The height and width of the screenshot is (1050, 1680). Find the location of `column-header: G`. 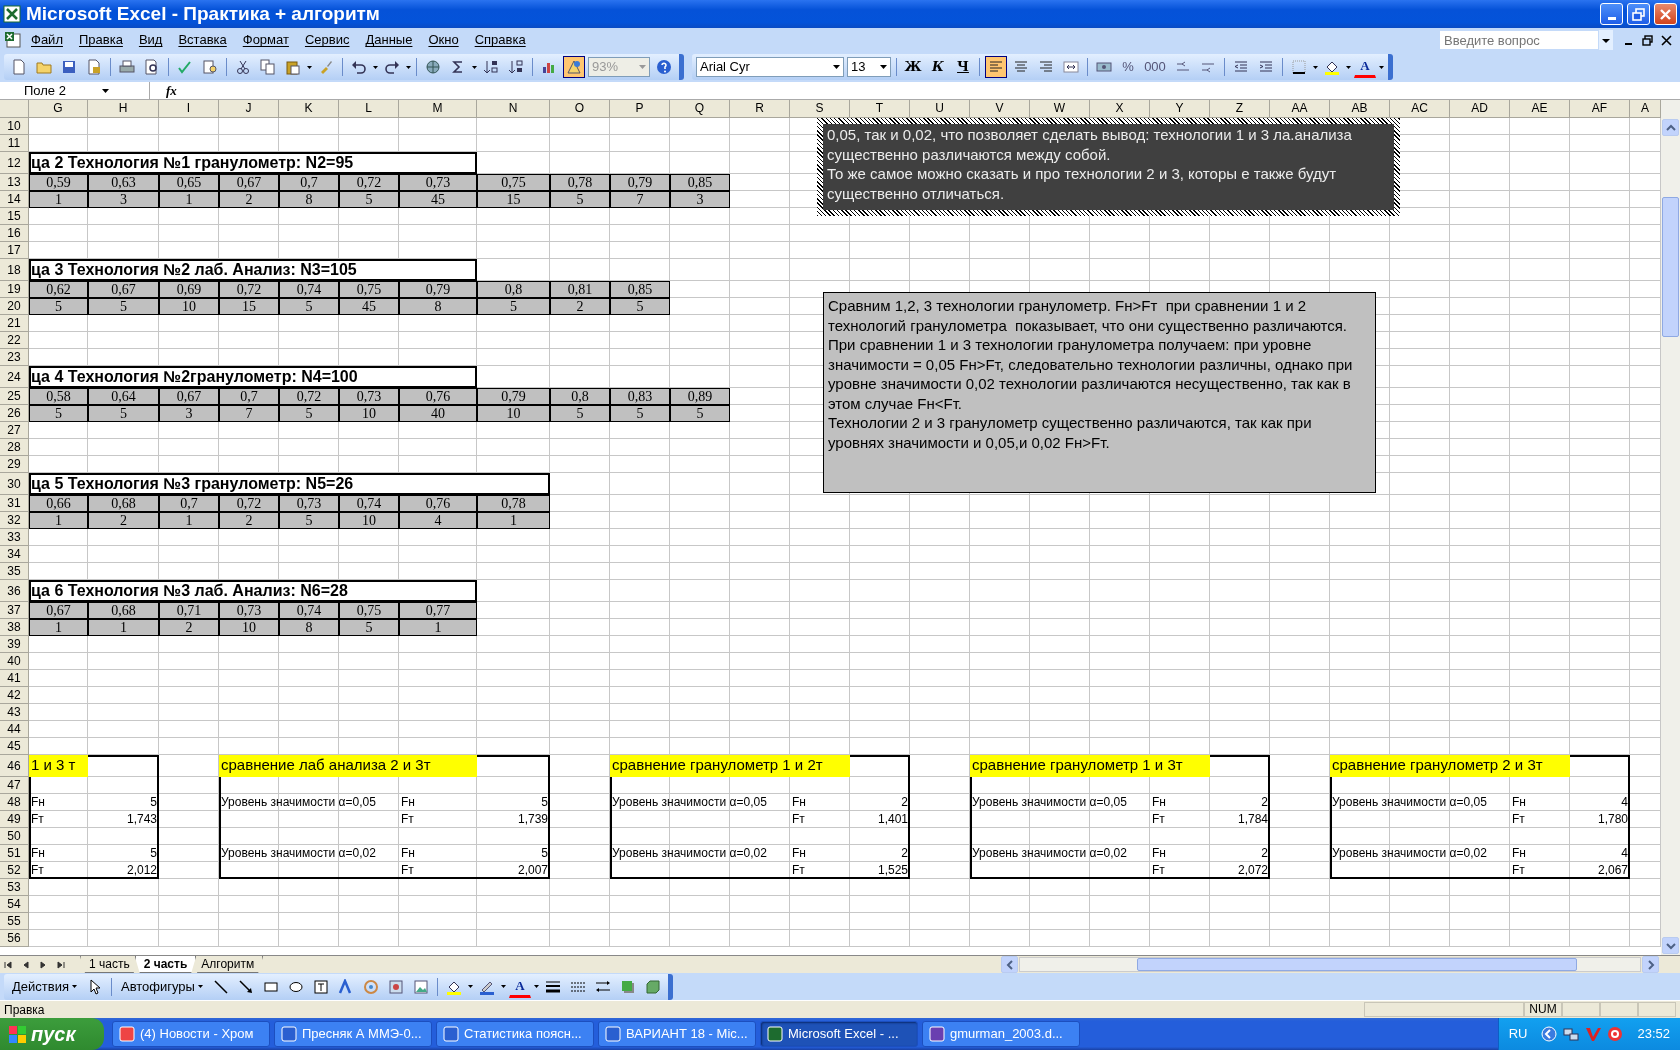

column-header: G is located at coordinates (58, 109).